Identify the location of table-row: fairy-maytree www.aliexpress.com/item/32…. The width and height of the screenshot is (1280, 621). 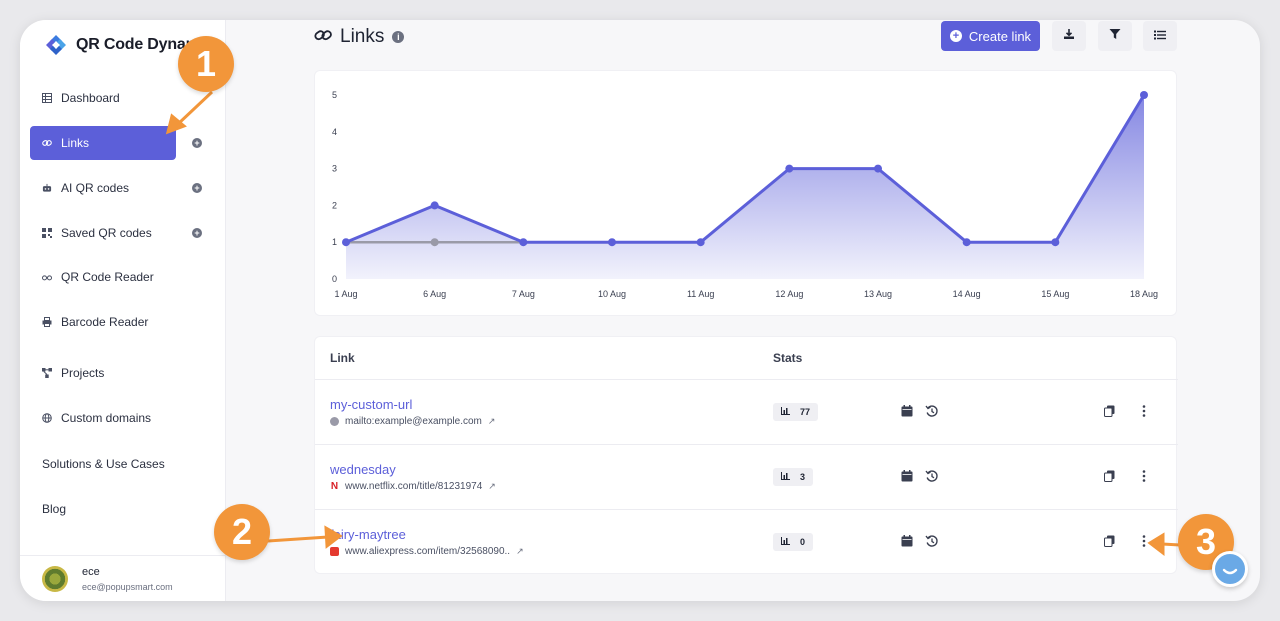
(746, 541).